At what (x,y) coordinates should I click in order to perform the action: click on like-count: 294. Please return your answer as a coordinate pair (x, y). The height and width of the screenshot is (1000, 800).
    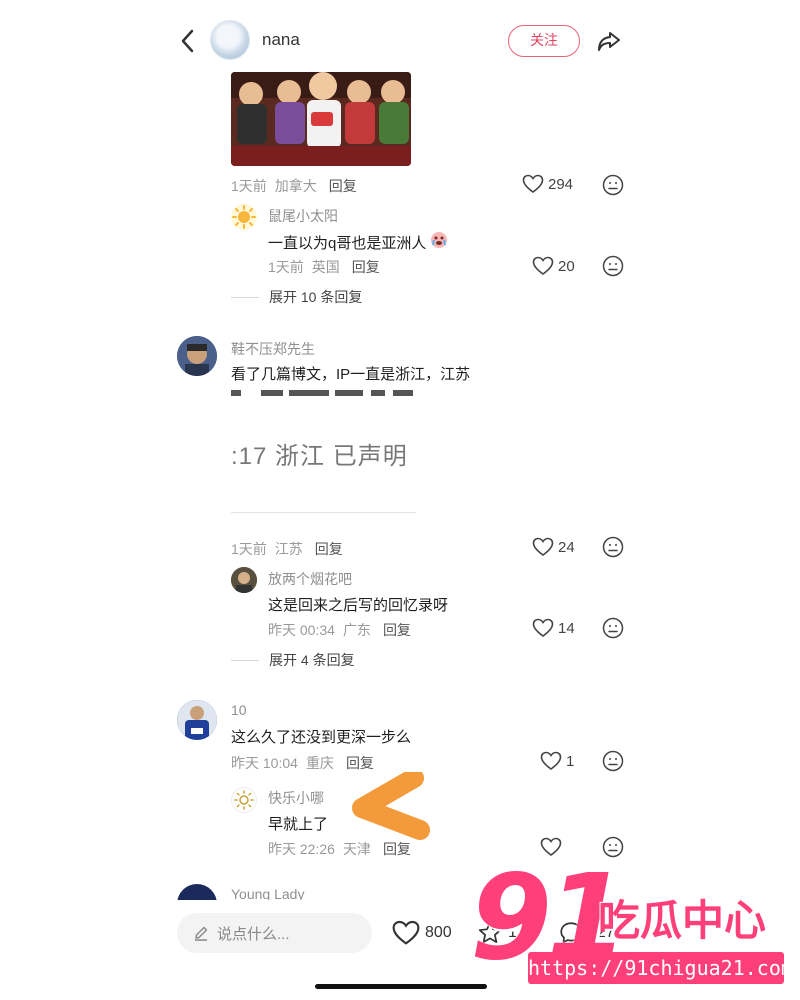
    Looking at the image, I should click on (561, 184).